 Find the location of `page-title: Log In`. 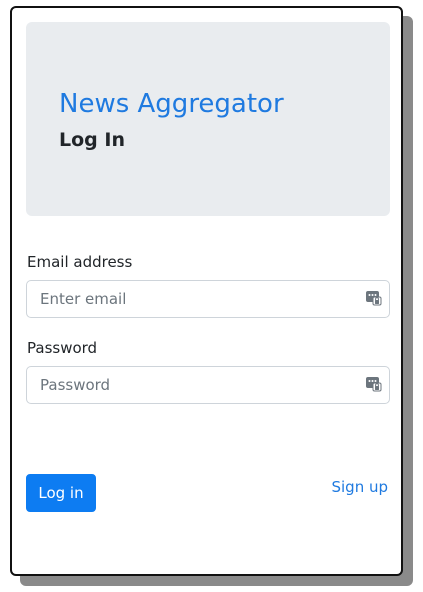

page-title: Log In is located at coordinates (92, 140).